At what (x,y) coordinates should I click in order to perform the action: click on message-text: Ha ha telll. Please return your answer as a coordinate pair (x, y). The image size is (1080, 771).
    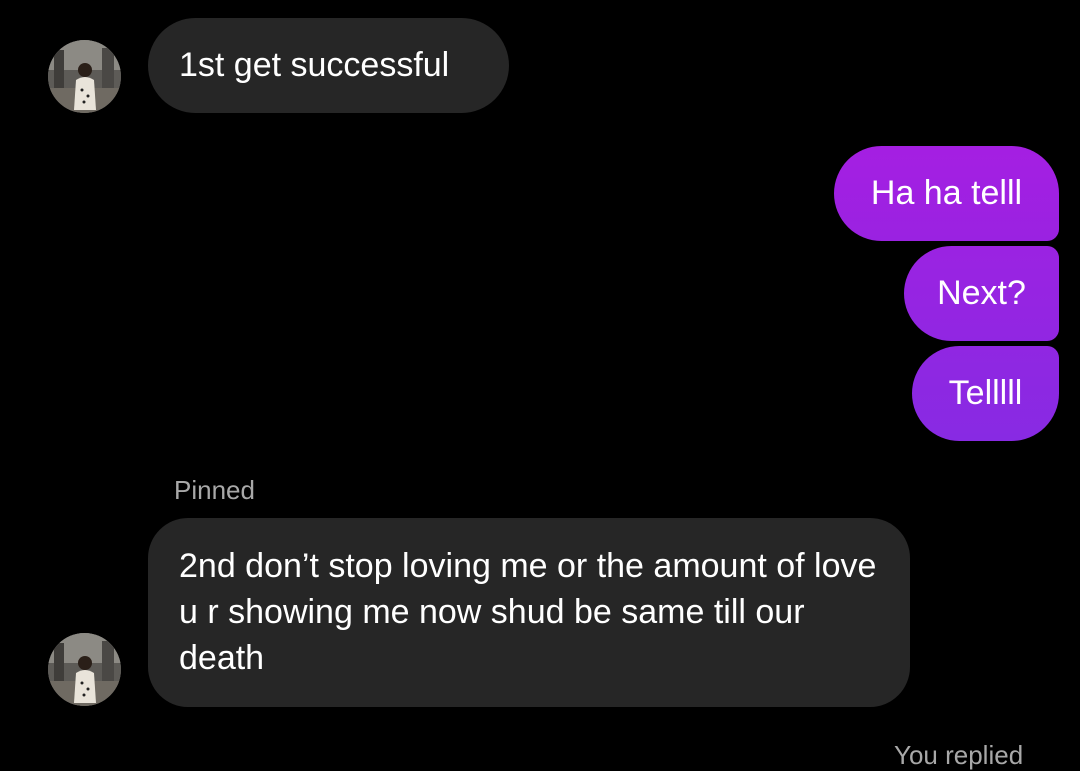
    Looking at the image, I should click on (946, 193).